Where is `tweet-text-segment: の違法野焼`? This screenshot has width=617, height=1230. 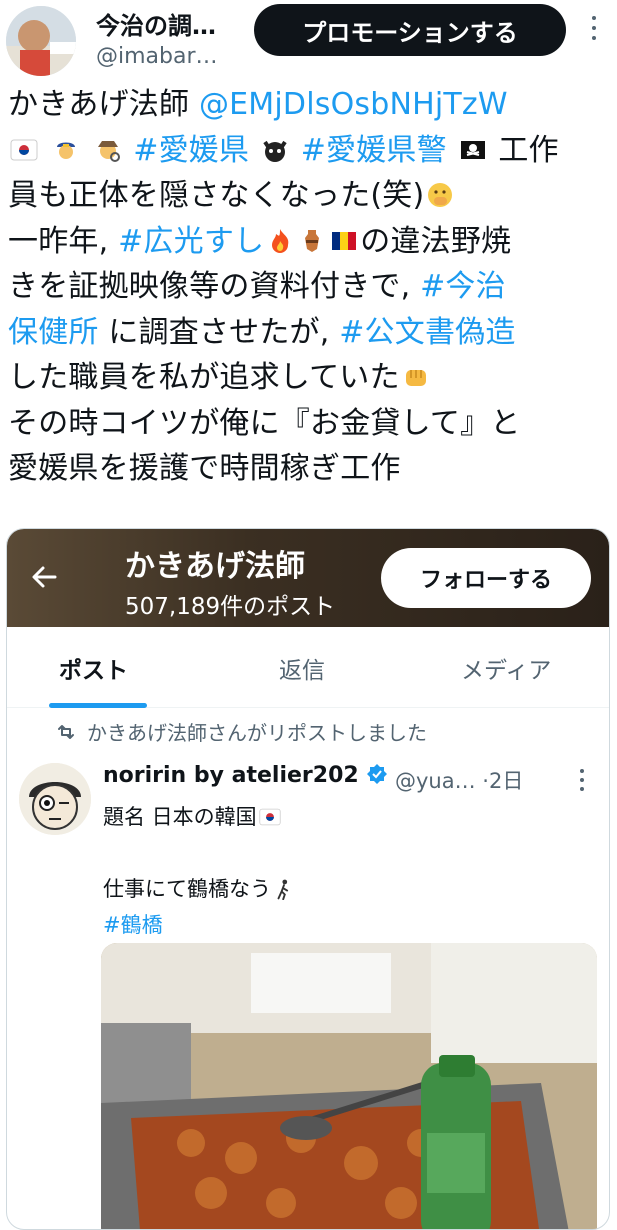 tweet-text-segment: の違法野焼 is located at coordinates (436, 241).